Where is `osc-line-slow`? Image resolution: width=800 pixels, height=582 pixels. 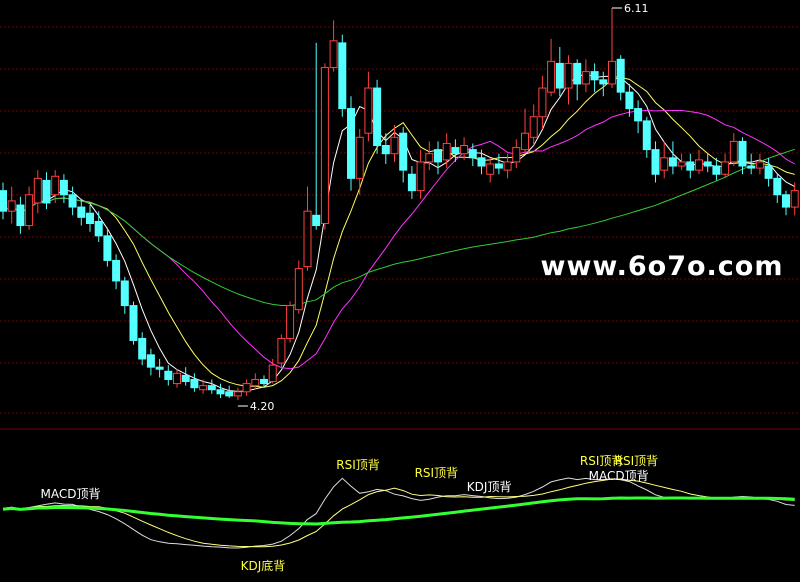
osc-line-slow is located at coordinates (398, 513).